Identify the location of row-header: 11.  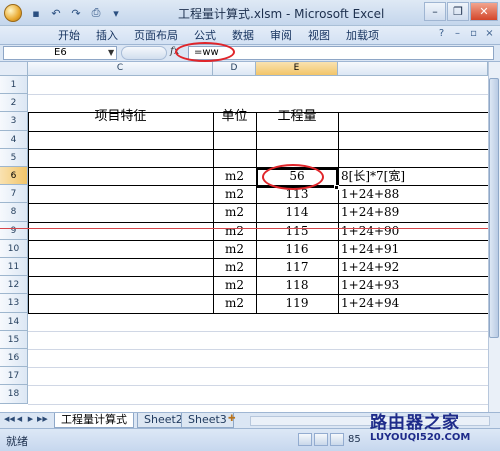
(14, 267).